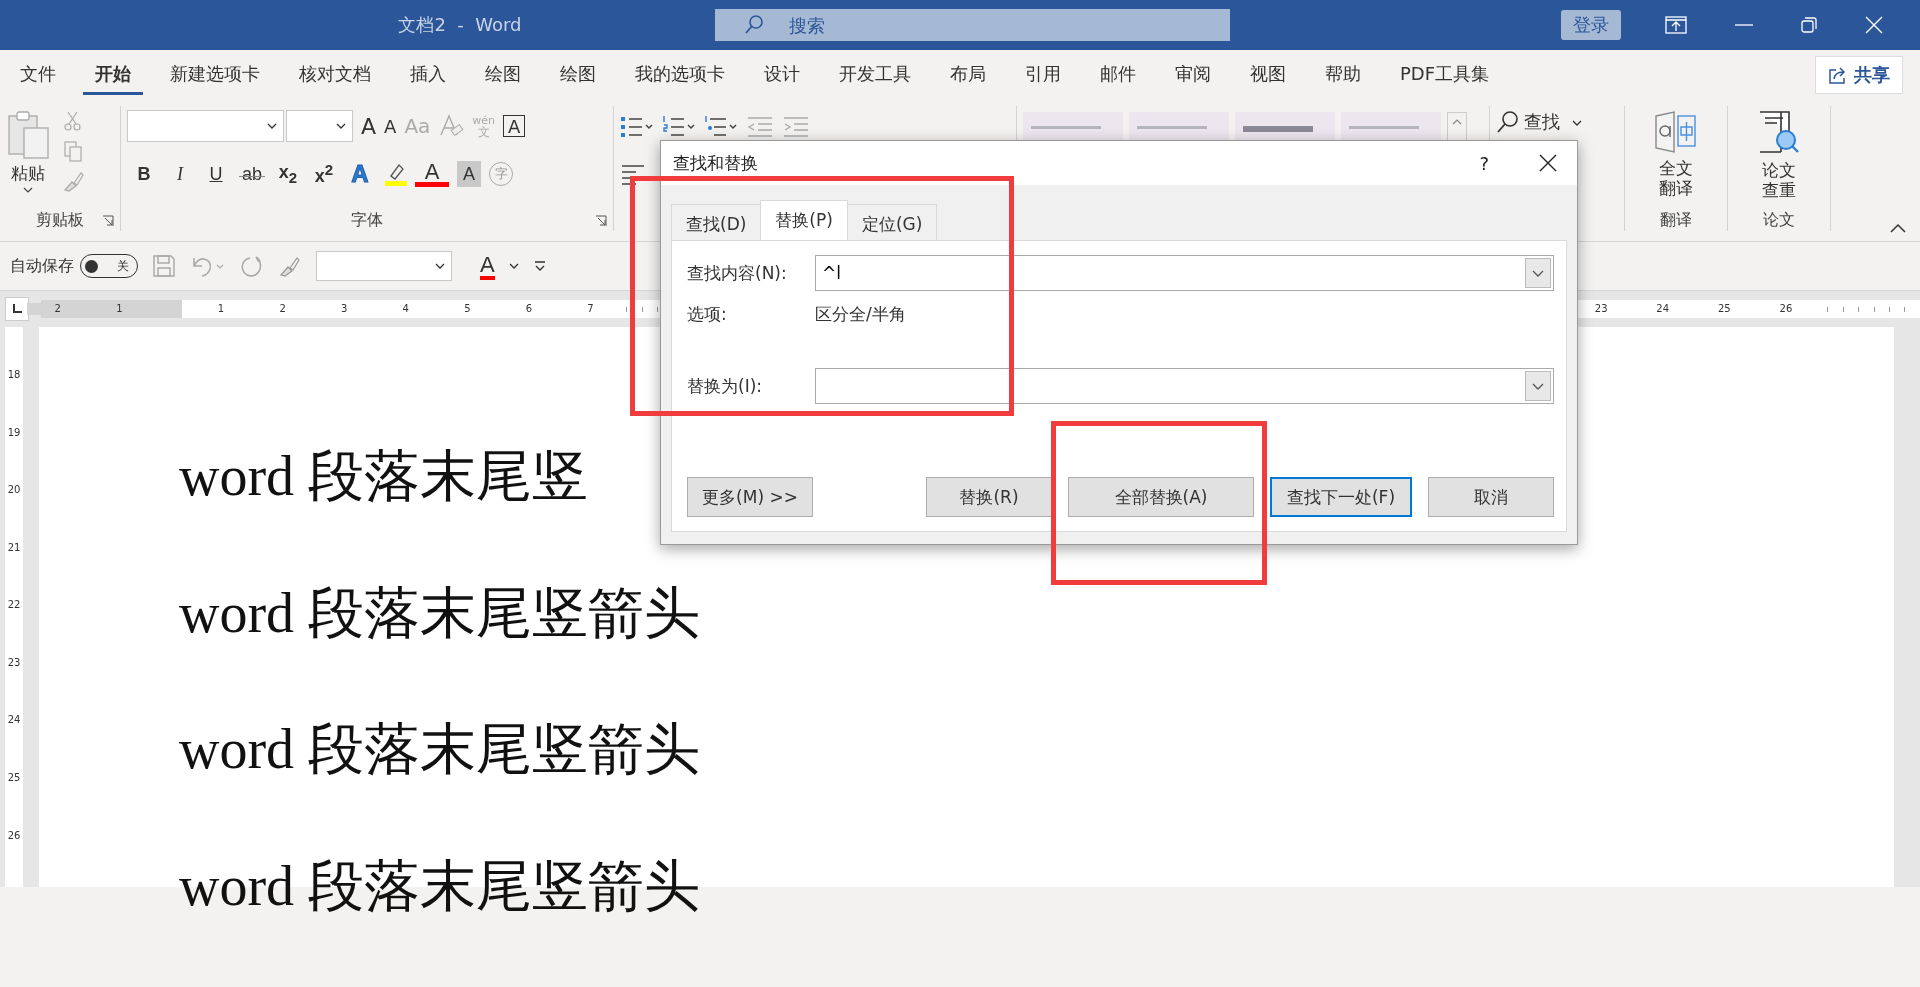 Image resolution: width=1920 pixels, height=987 pixels. I want to click on minimize-icon, so click(1744, 25).